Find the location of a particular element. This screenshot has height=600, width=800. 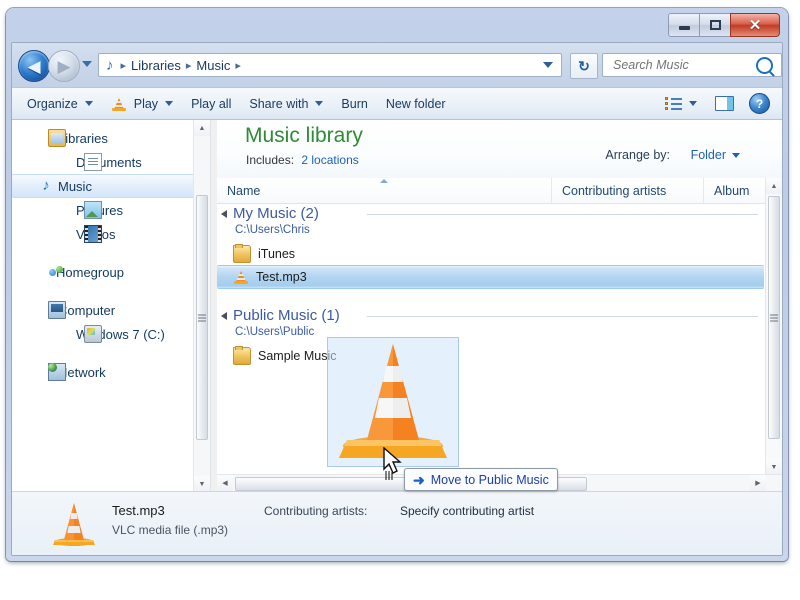

column-header-name: Name is located at coordinates (384, 190).